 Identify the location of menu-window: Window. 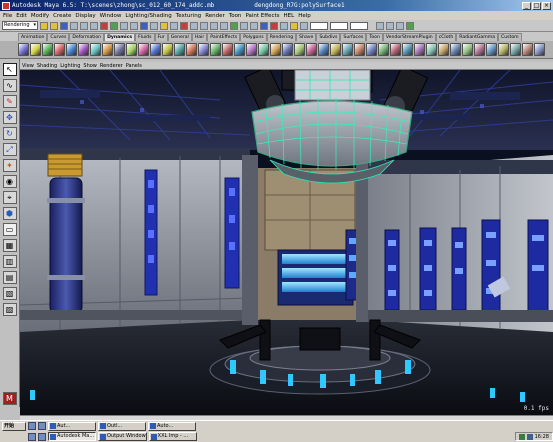
(111, 16).